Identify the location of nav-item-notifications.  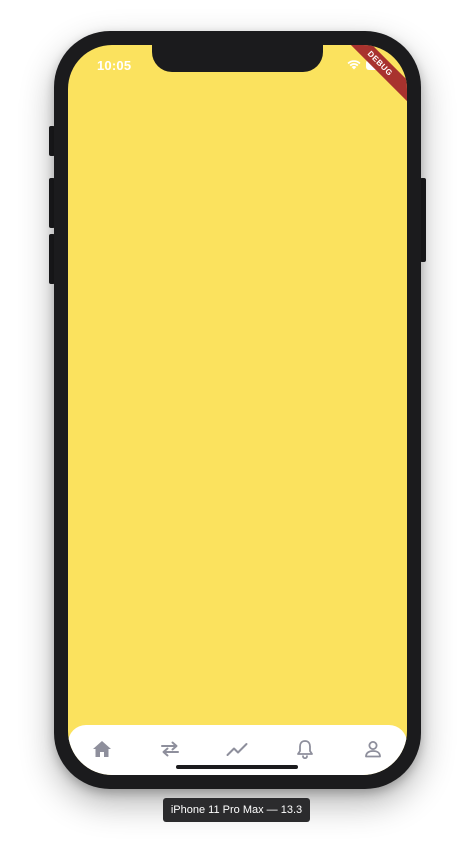
(305, 749).